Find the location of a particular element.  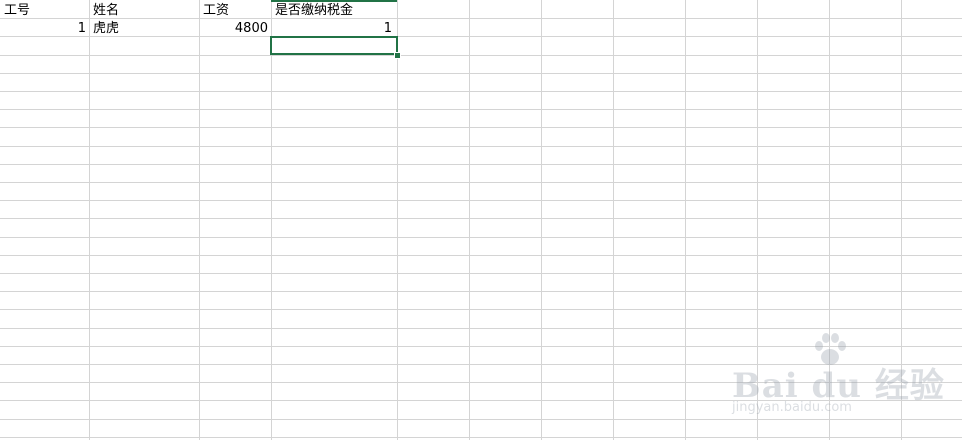

cell-salary: 4800 is located at coordinates (235, 28).